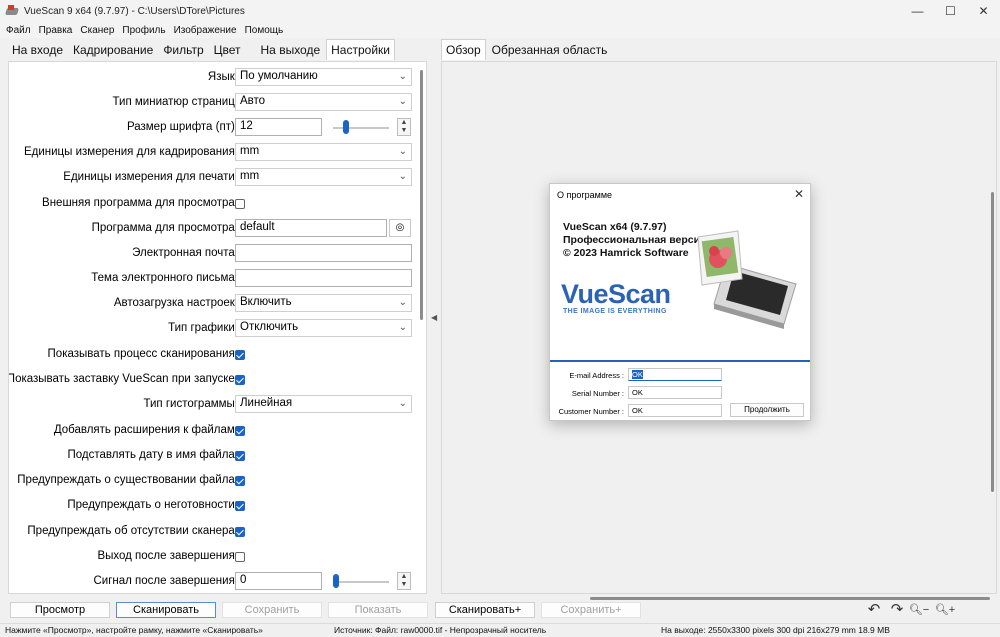  What do you see at coordinates (272, 610) in the screenshot?
I see `save-button: Сохранить` at bounding box center [272, 610].